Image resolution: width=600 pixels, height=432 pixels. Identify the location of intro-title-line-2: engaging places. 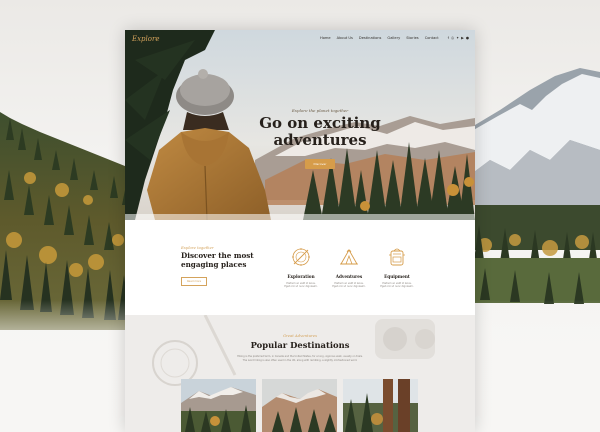
(214, 264).